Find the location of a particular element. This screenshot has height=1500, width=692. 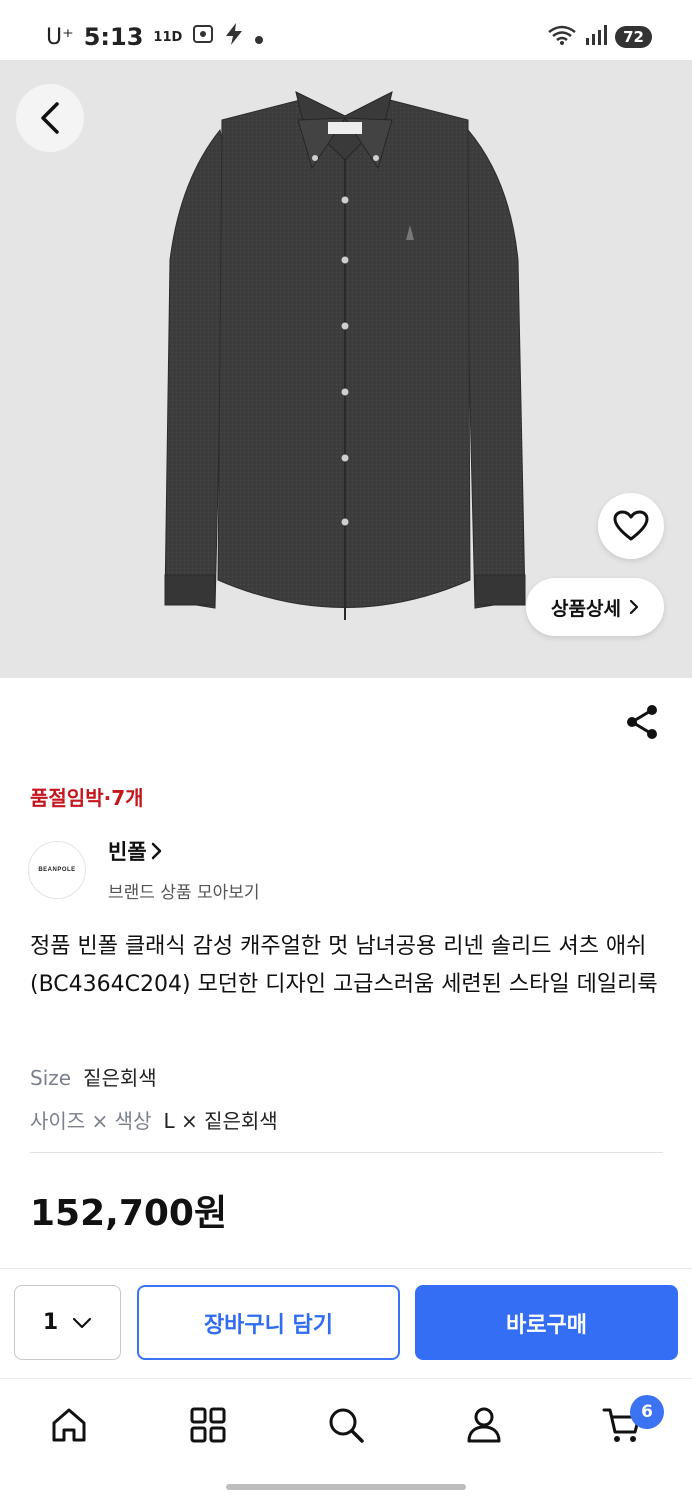

chevron-down-icon is located at coordinates (82, 1322).